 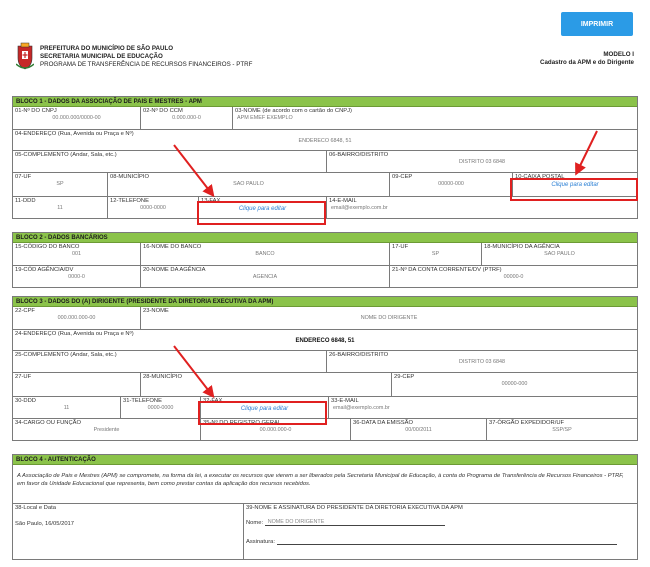 I want to click on dirigente-endereco-value: ENDERECO 6848, 51, so click(x=325, y=341).